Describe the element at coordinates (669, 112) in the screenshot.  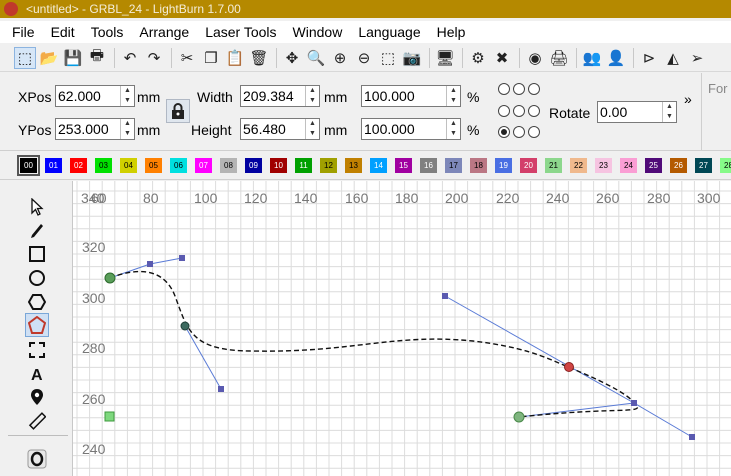
I see `rotate-stepper: ▲ ▼` at that location.